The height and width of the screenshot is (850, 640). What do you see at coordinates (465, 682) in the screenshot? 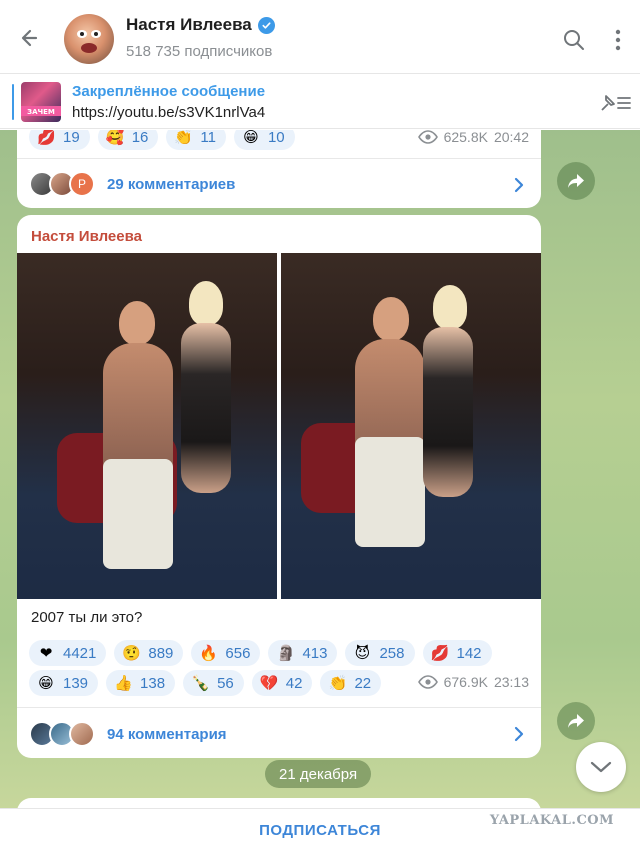
I see `views-count: 676.9K` at bounding box center [465, 682].